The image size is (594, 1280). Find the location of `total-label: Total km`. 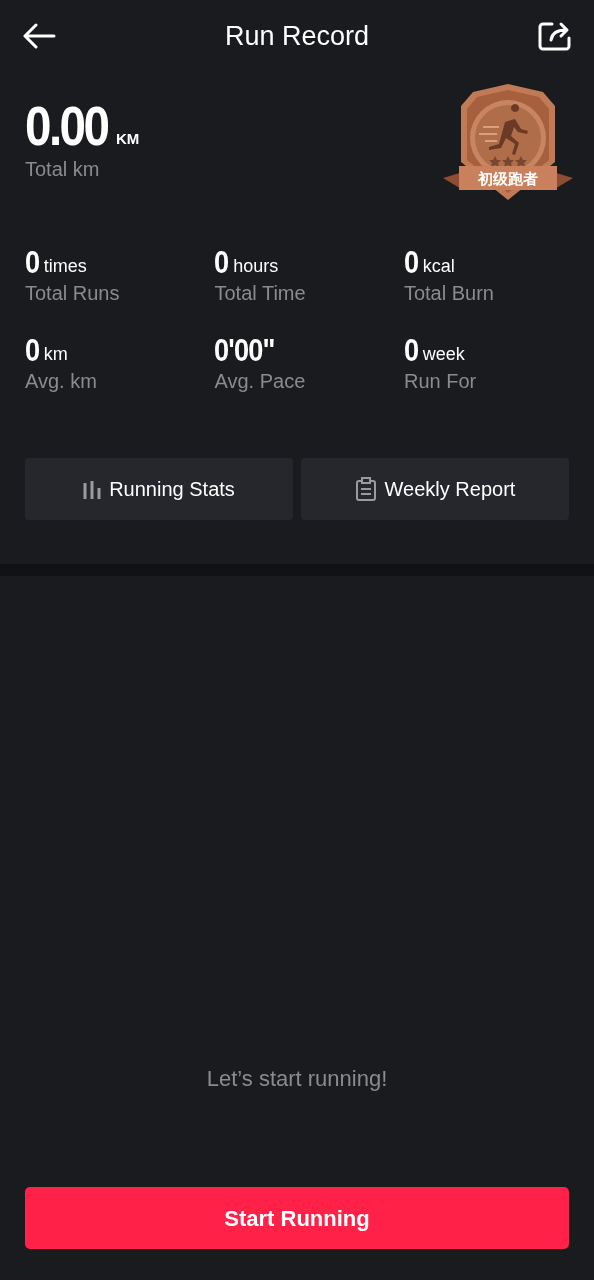

total-label: Total km is located at coordinates (63, 169).